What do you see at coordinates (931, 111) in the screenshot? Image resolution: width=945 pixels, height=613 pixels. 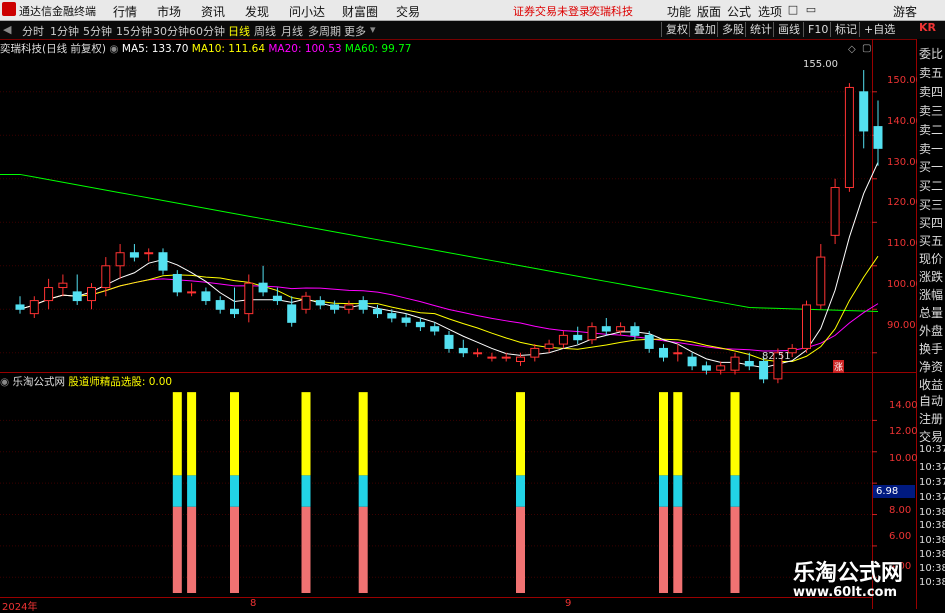 I see `side-panel-item: 卖三` at bounding box center [931, 111].